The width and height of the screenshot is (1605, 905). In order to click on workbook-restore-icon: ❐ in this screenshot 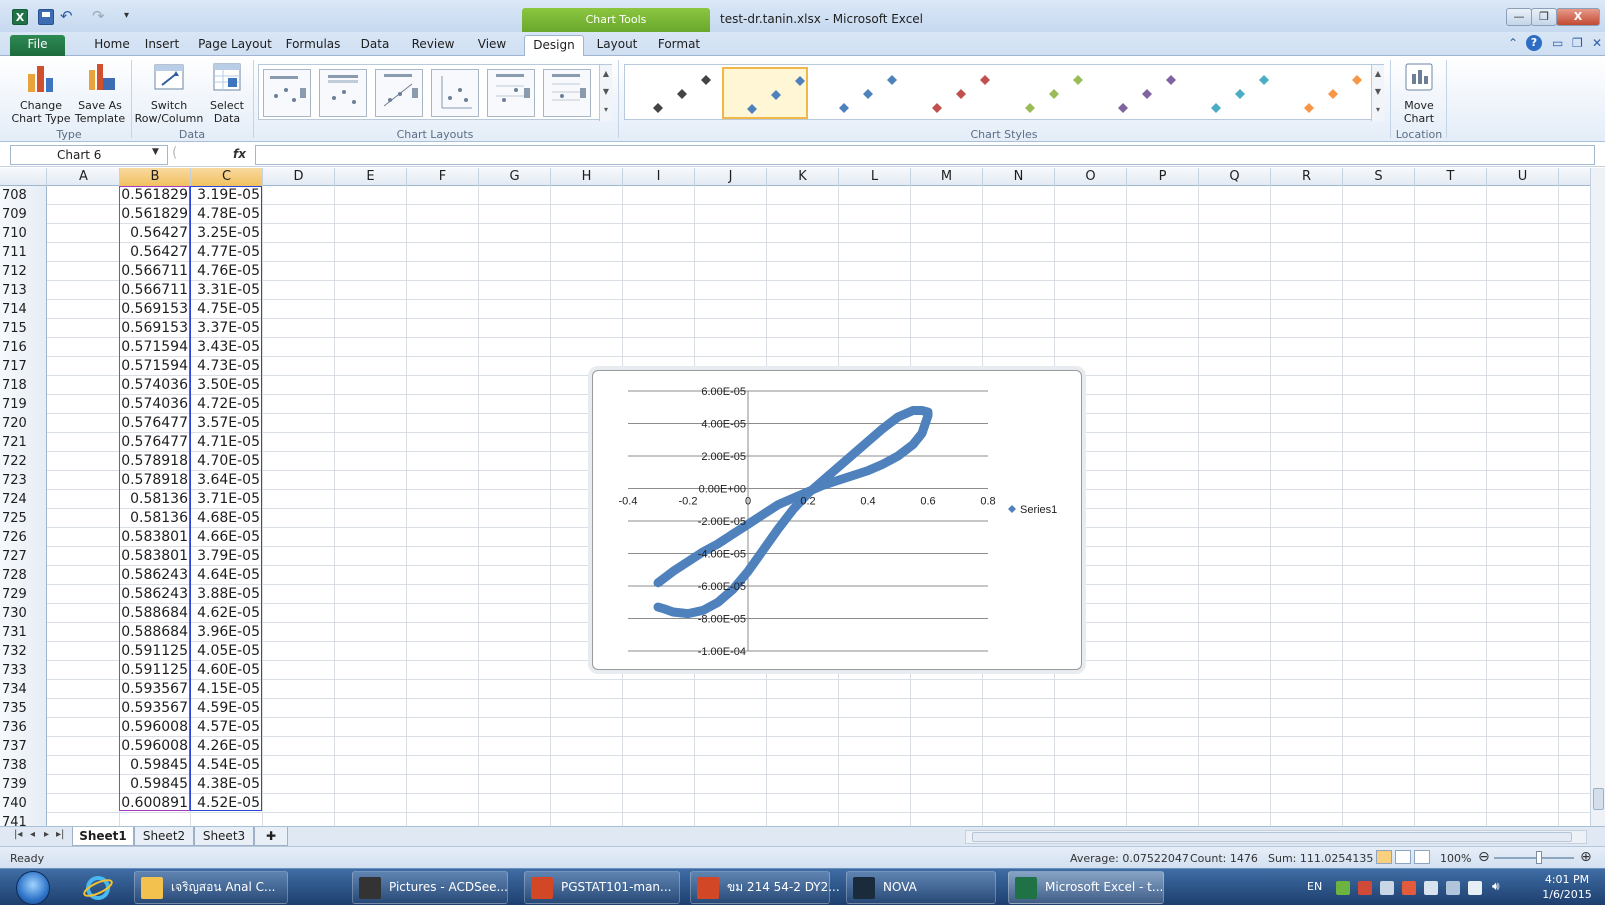, I will do `click(1577, 43)`.